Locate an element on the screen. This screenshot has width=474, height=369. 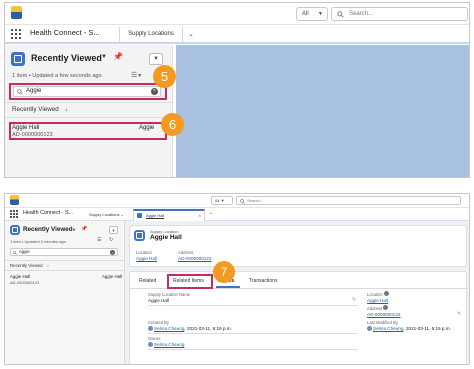
list-item-right-label: Aggie Hall is located at coordinates (112, 276).